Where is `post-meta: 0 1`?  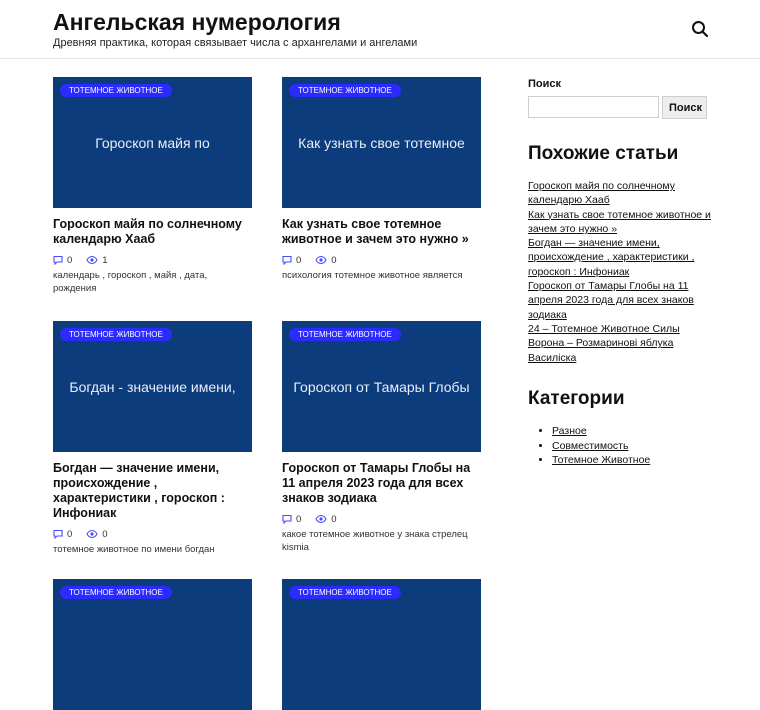
post-meta: 0 1 is located at coordinates (152, 260).